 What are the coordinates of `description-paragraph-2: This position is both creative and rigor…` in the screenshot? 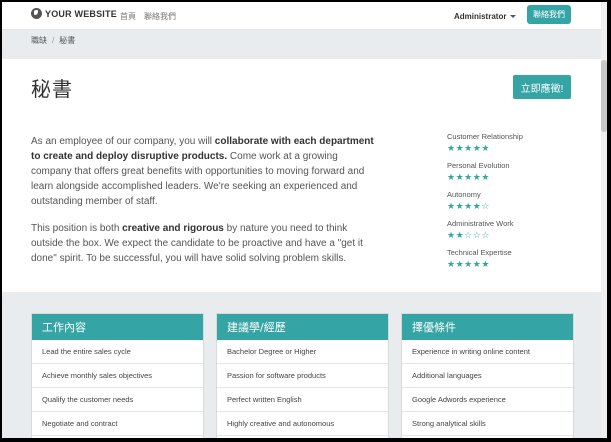 It's located at (206, 243).